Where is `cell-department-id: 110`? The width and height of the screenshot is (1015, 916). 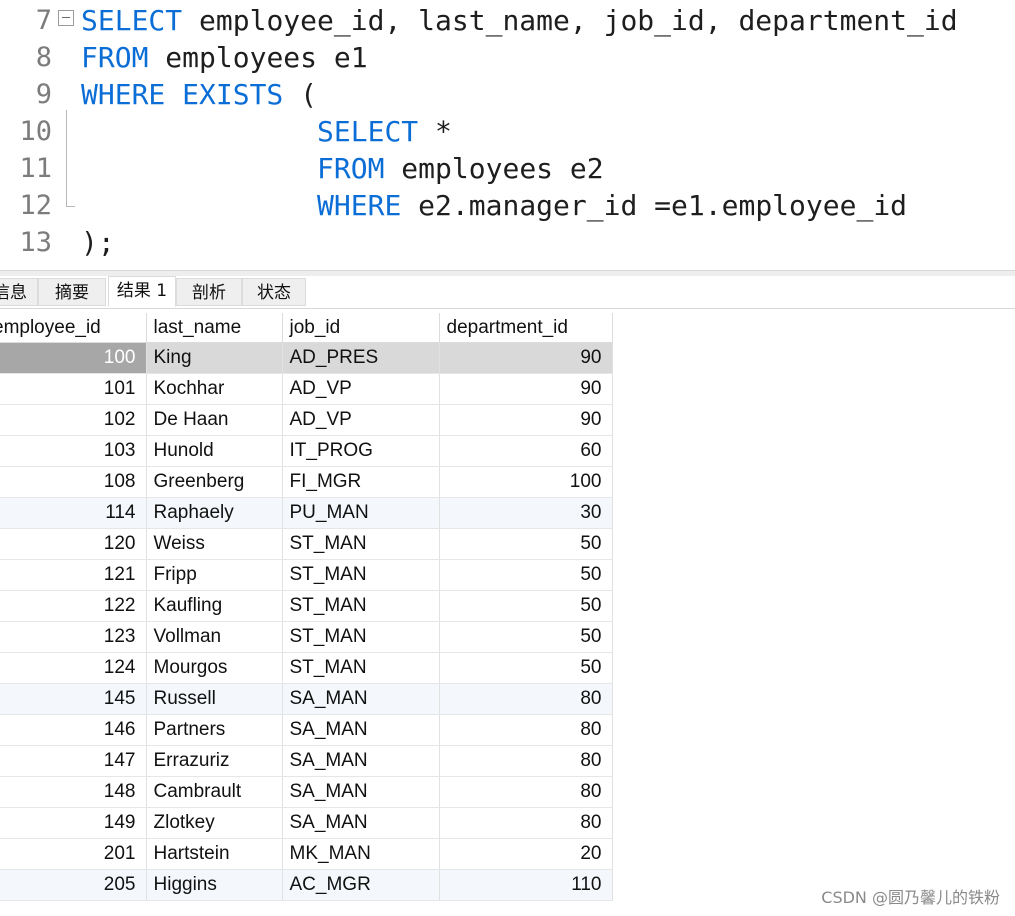 cell-department-id: 110 is located at coordinates (526, 885).